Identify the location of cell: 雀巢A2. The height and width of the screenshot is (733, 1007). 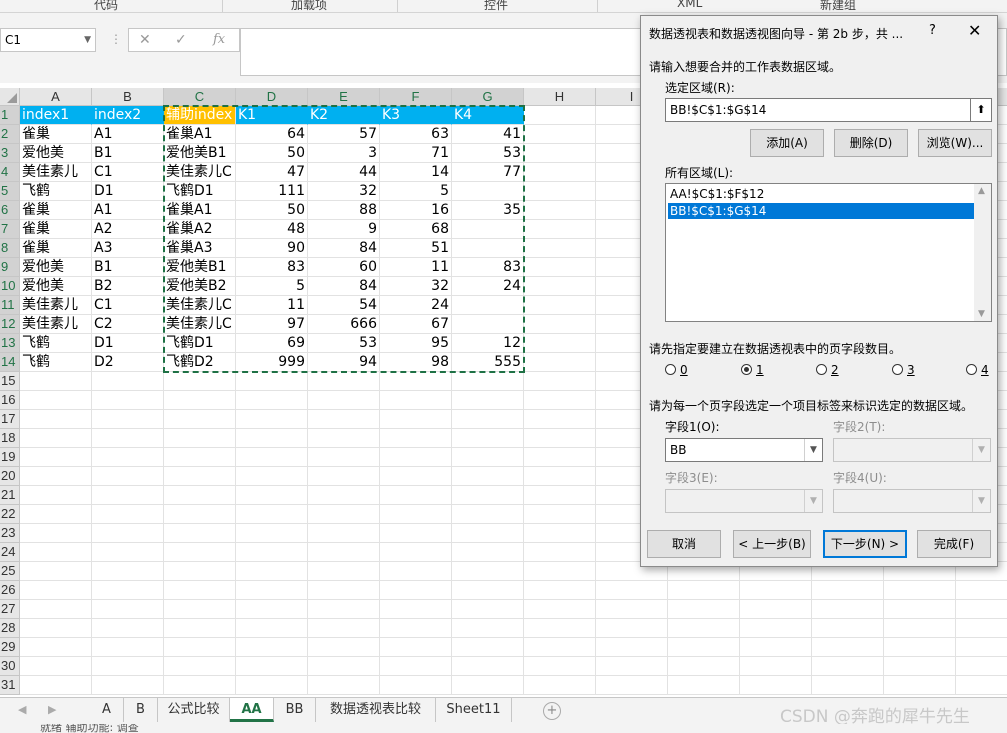
(200, 229).